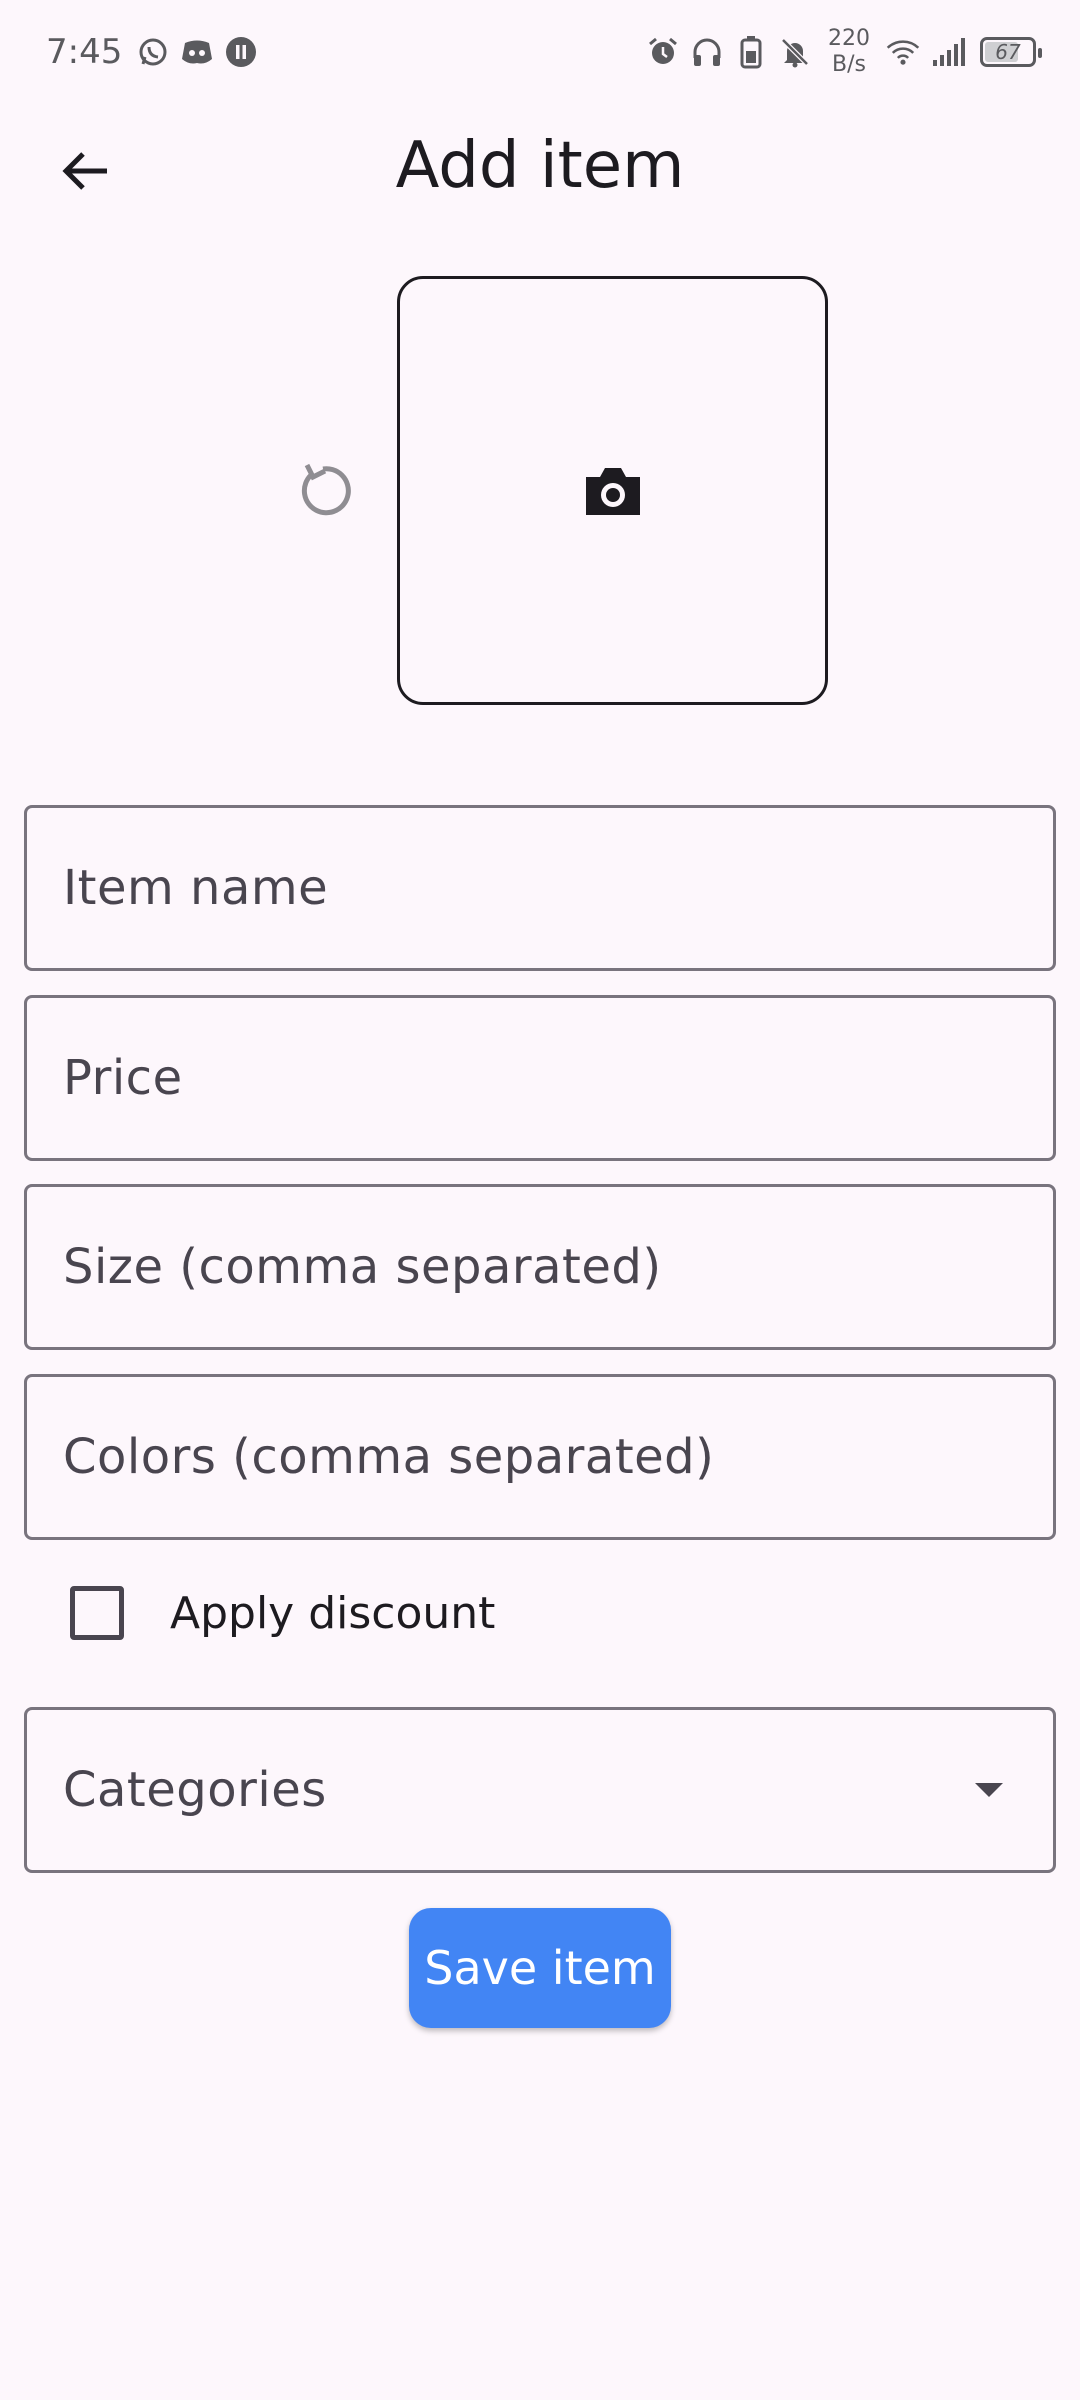 The width and height of the screenshot is (1080, 2400). I want to click on alarm-icon, so click(663, 52).